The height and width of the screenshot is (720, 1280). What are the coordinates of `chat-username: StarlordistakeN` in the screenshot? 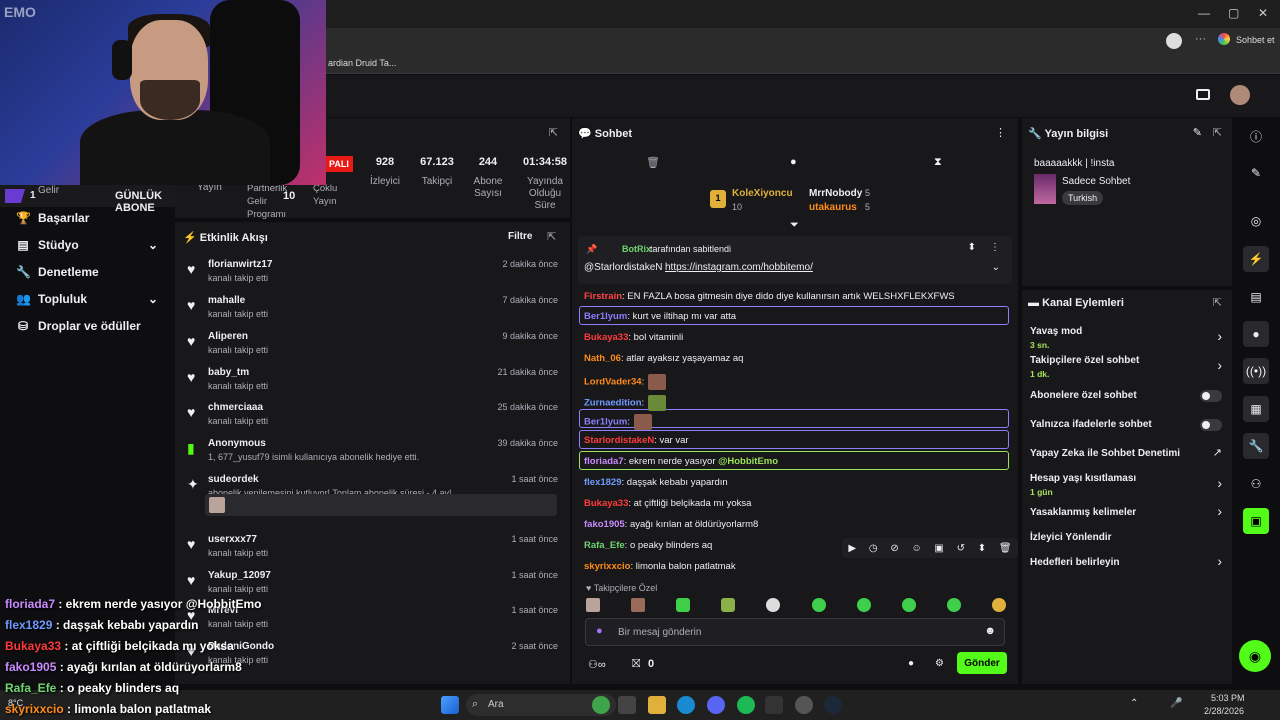 It's located at (619, 440).